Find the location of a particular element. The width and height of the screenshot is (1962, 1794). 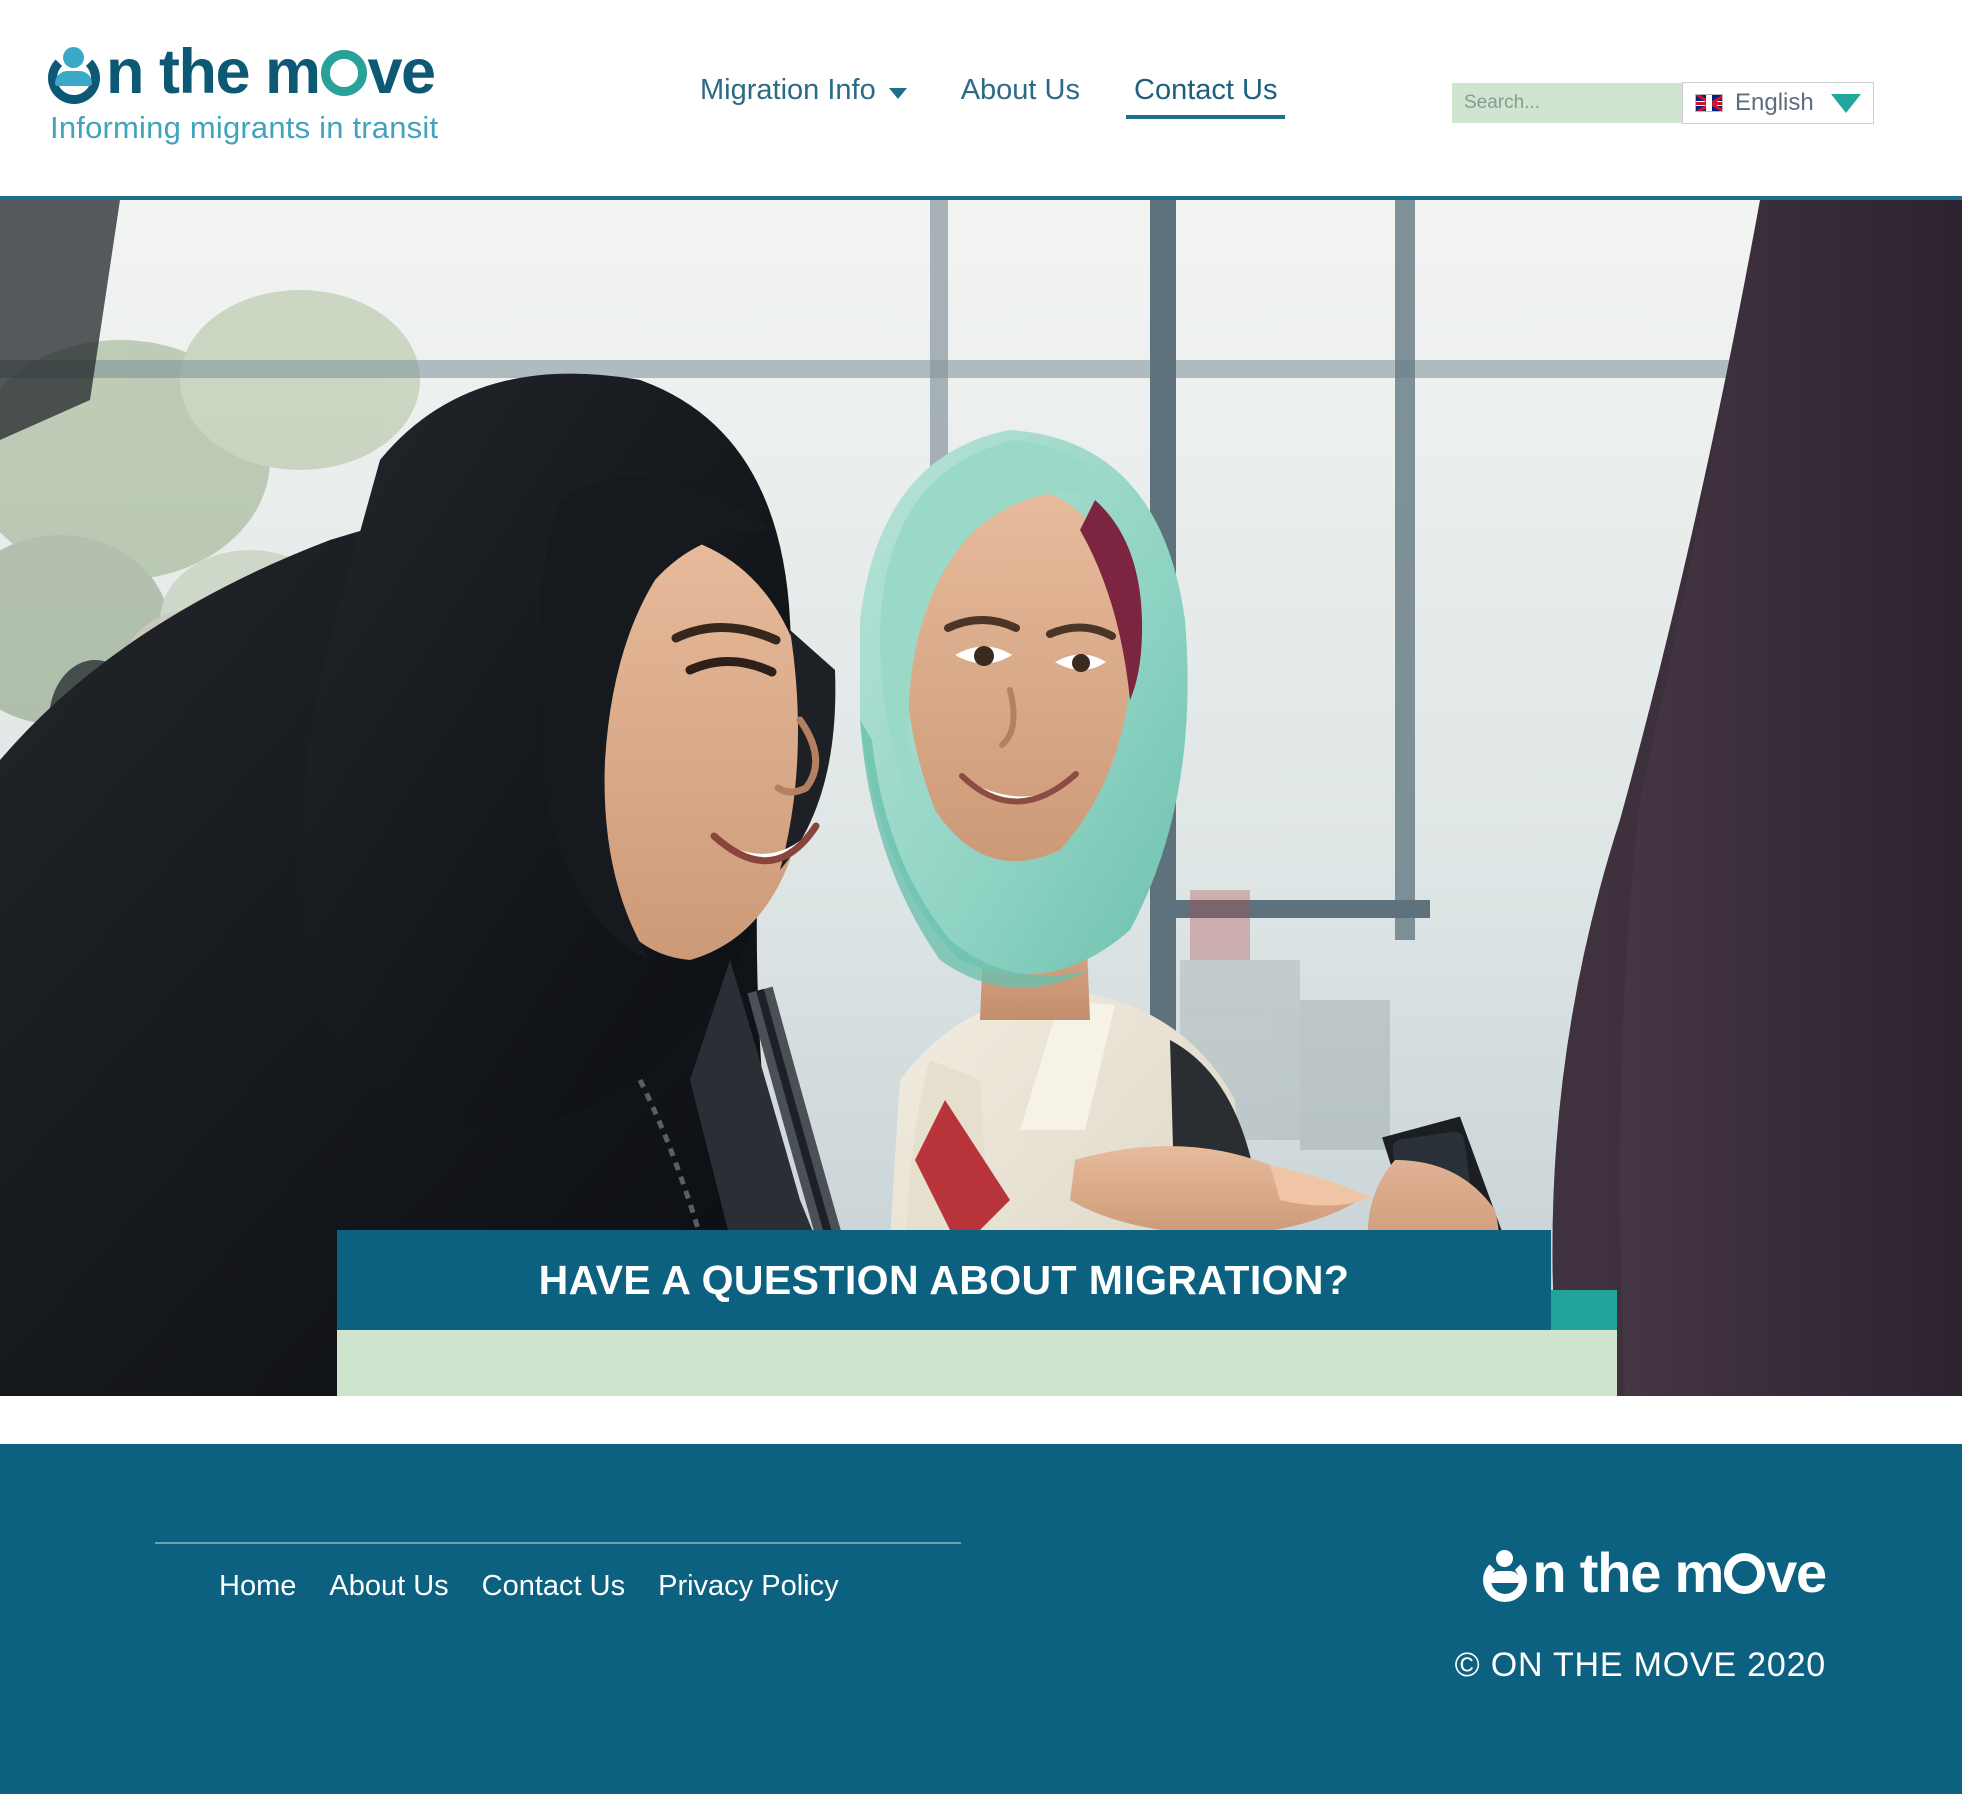

main-navigation: Migration Info About Us Contact Us is located at coordinates (993, 96).